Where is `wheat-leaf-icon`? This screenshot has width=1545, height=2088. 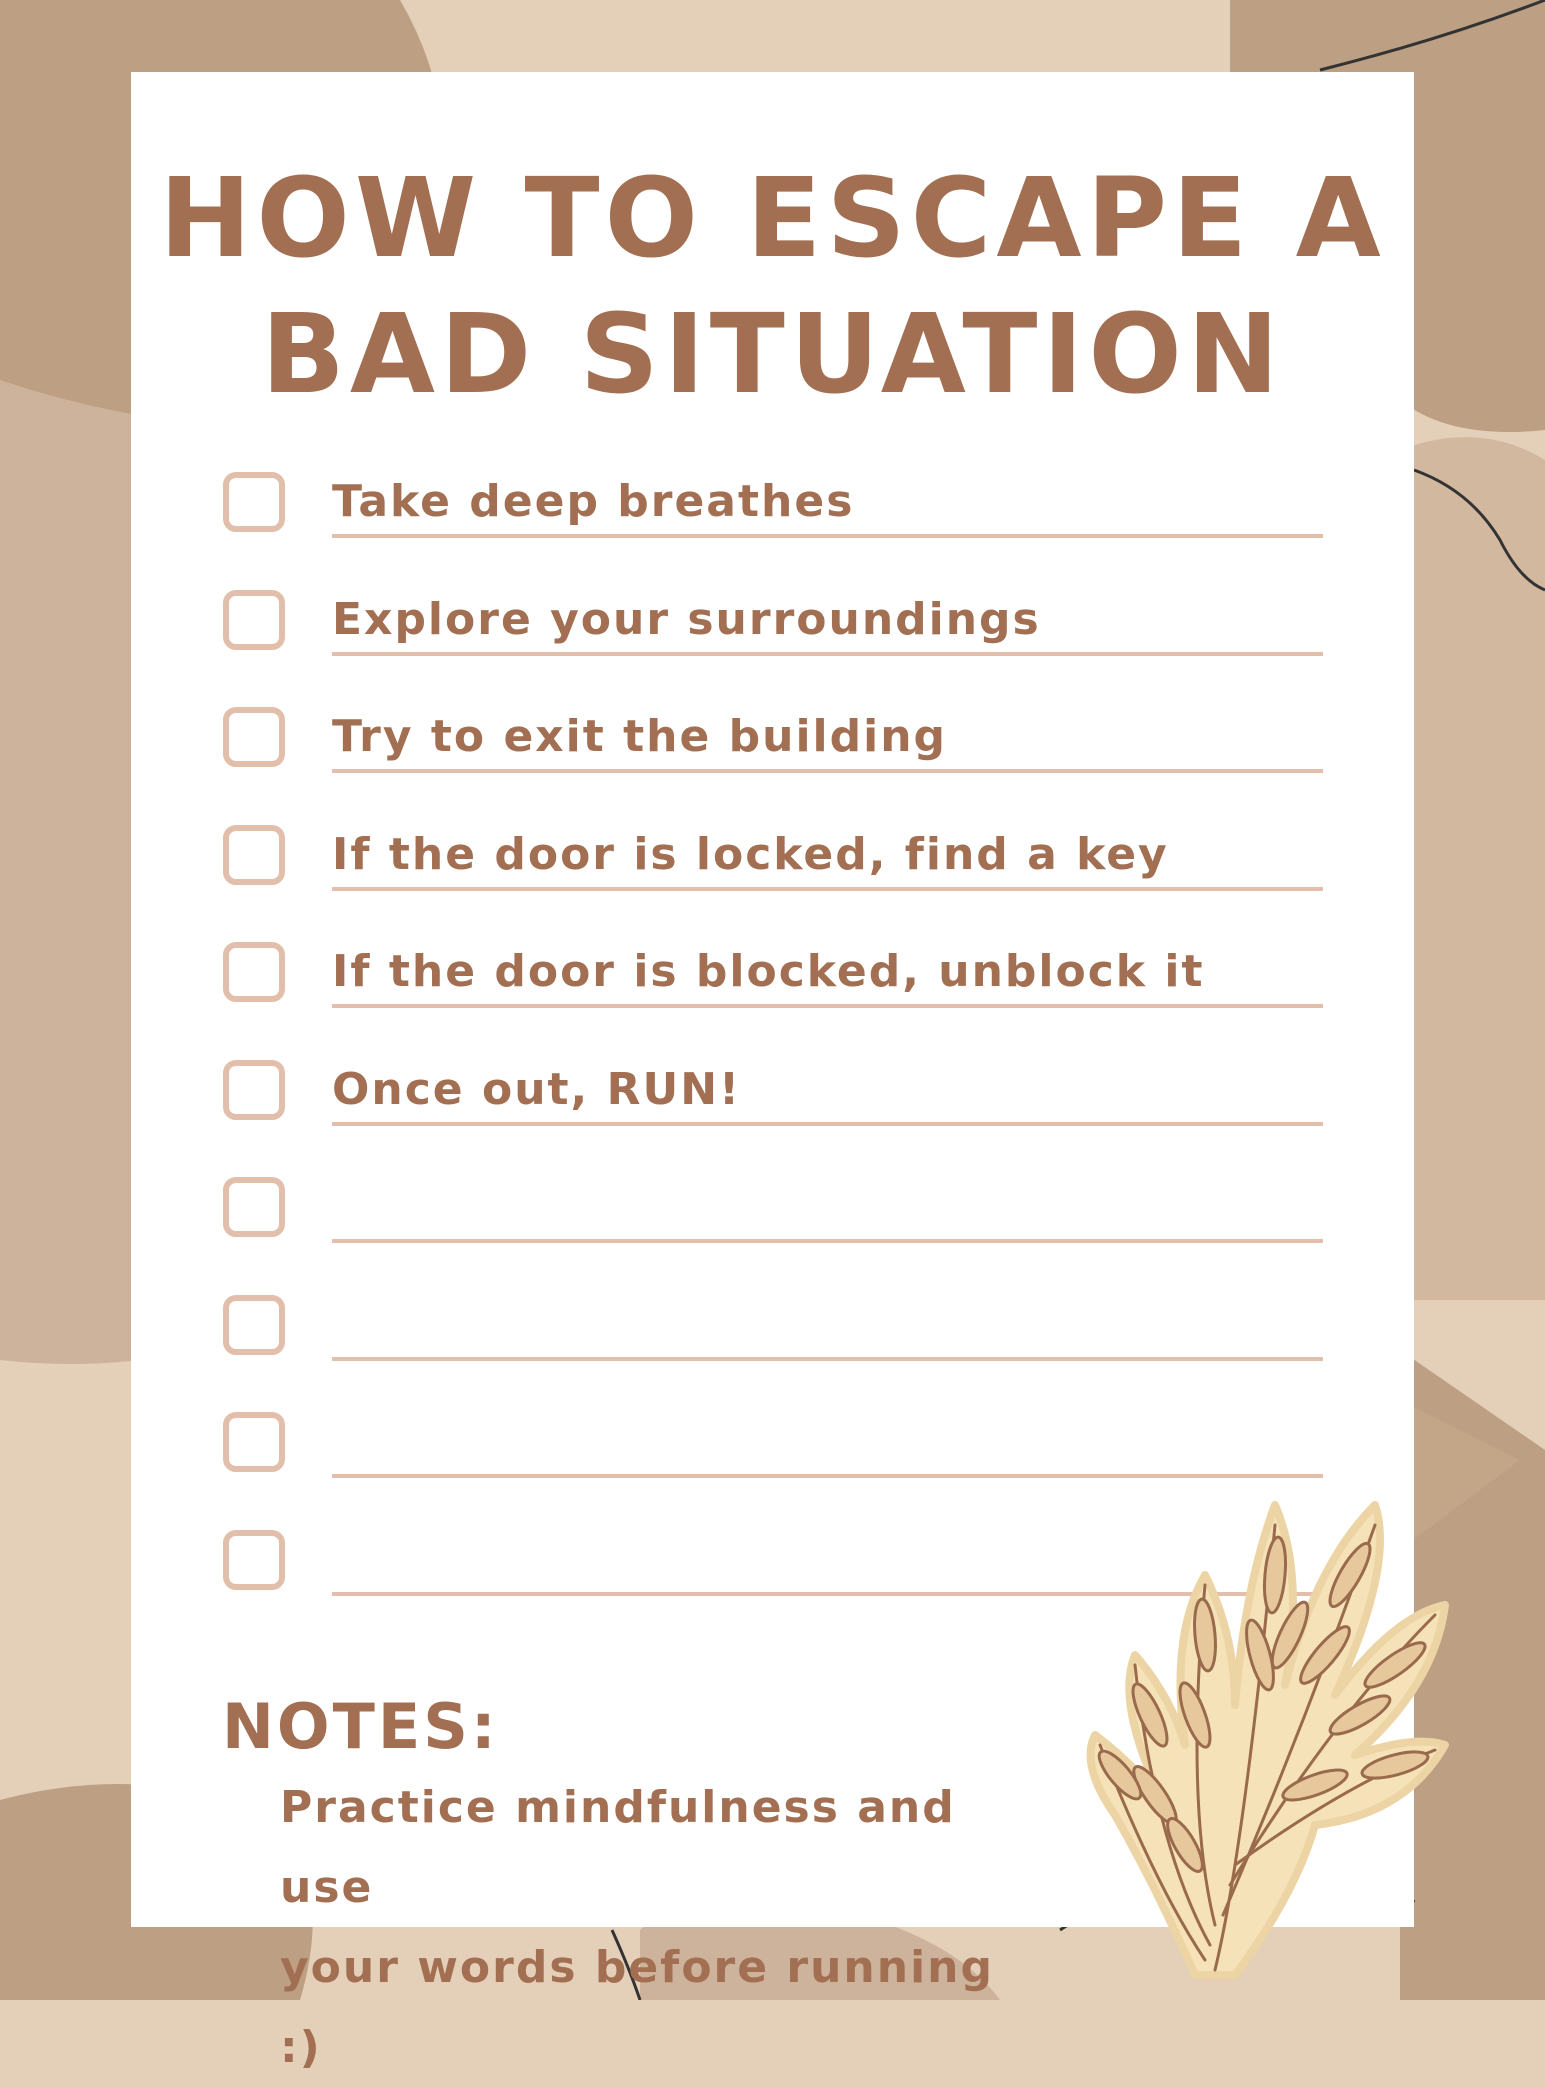
wheat-leaf-icon is located at coordinates (1267, 1740).